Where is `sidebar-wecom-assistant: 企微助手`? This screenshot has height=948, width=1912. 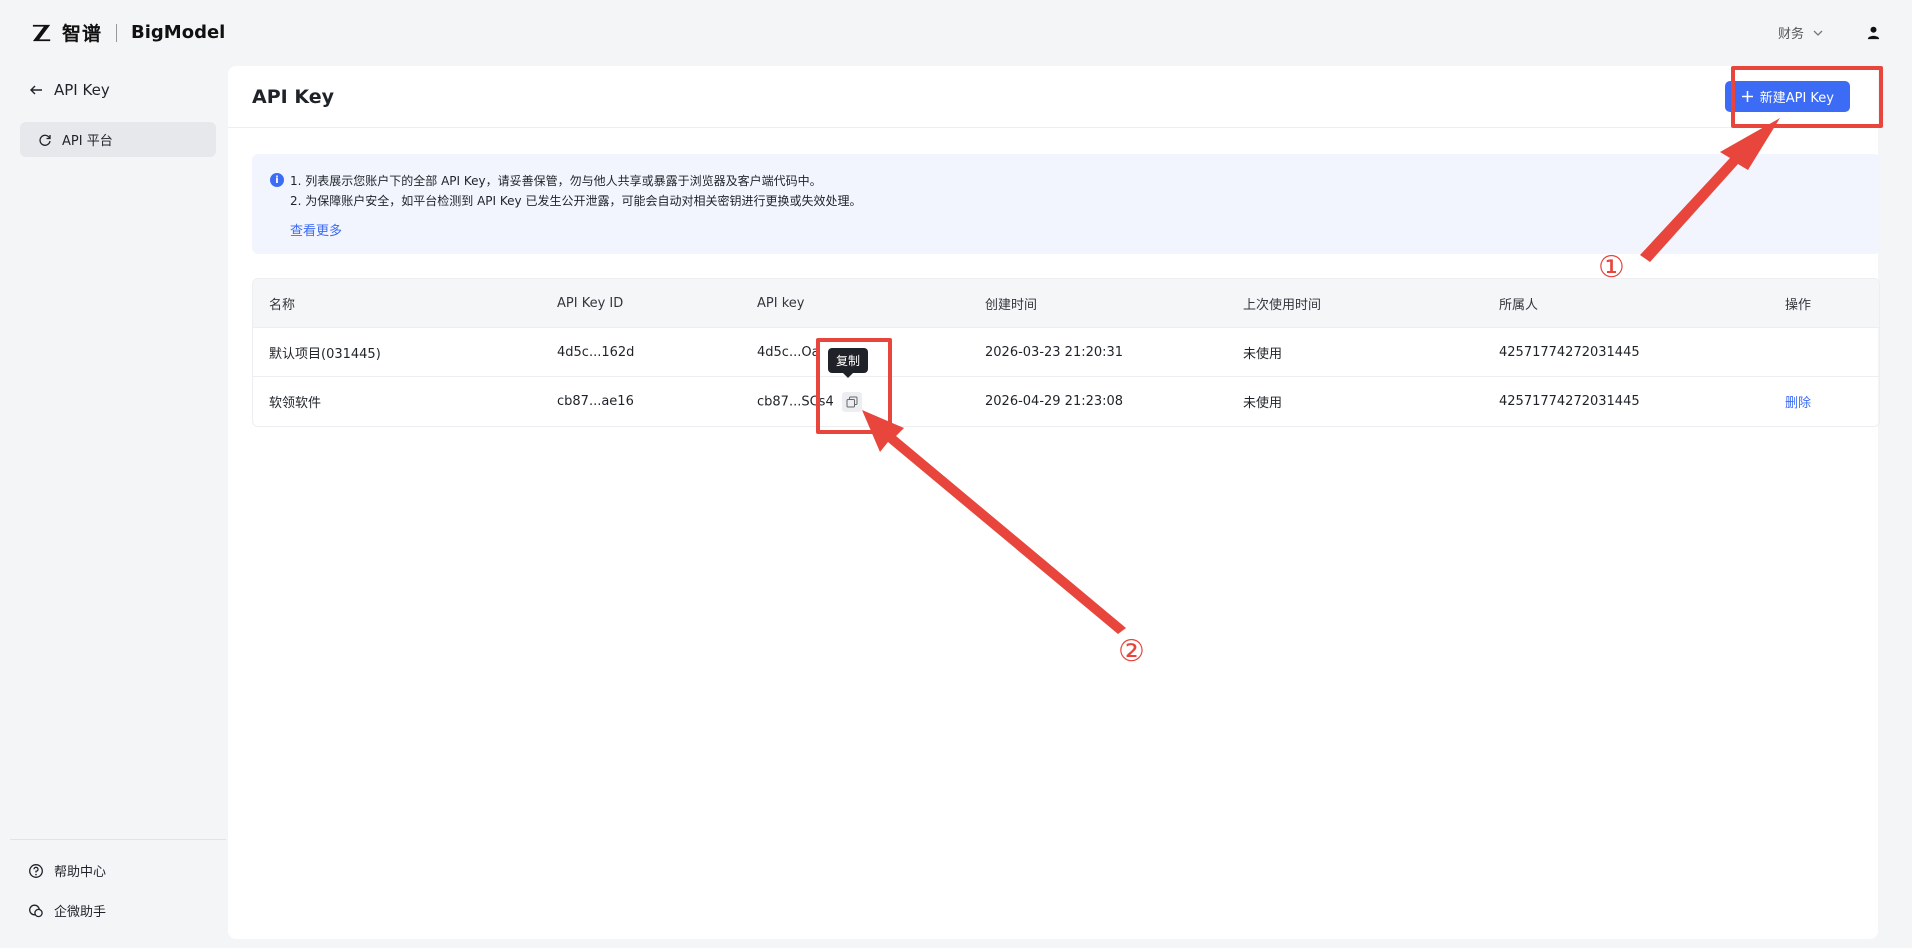
sidebar-wecom-assistant: 企微助手 is located at coordinates (67, 910).